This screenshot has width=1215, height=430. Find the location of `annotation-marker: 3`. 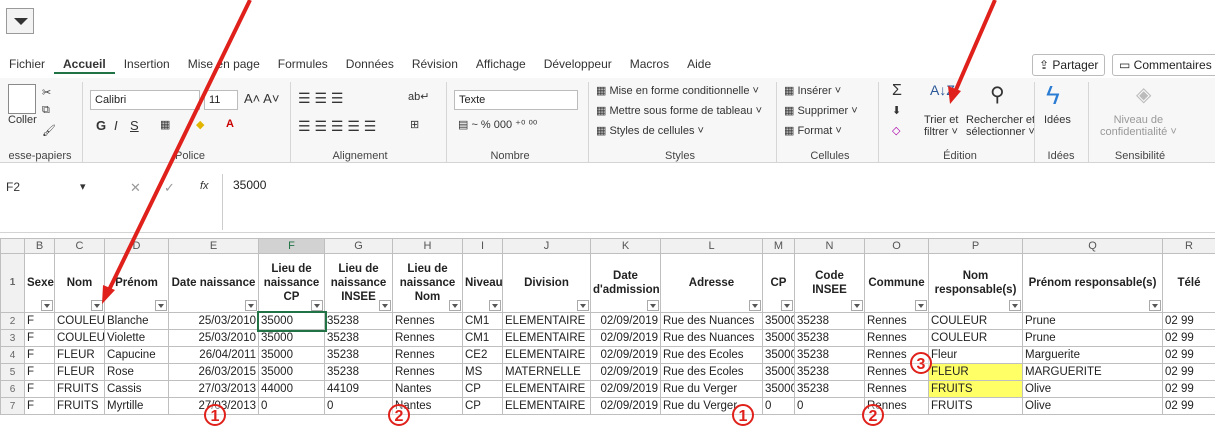

annotation-marker: 3 is located at coordinates (921, 363).